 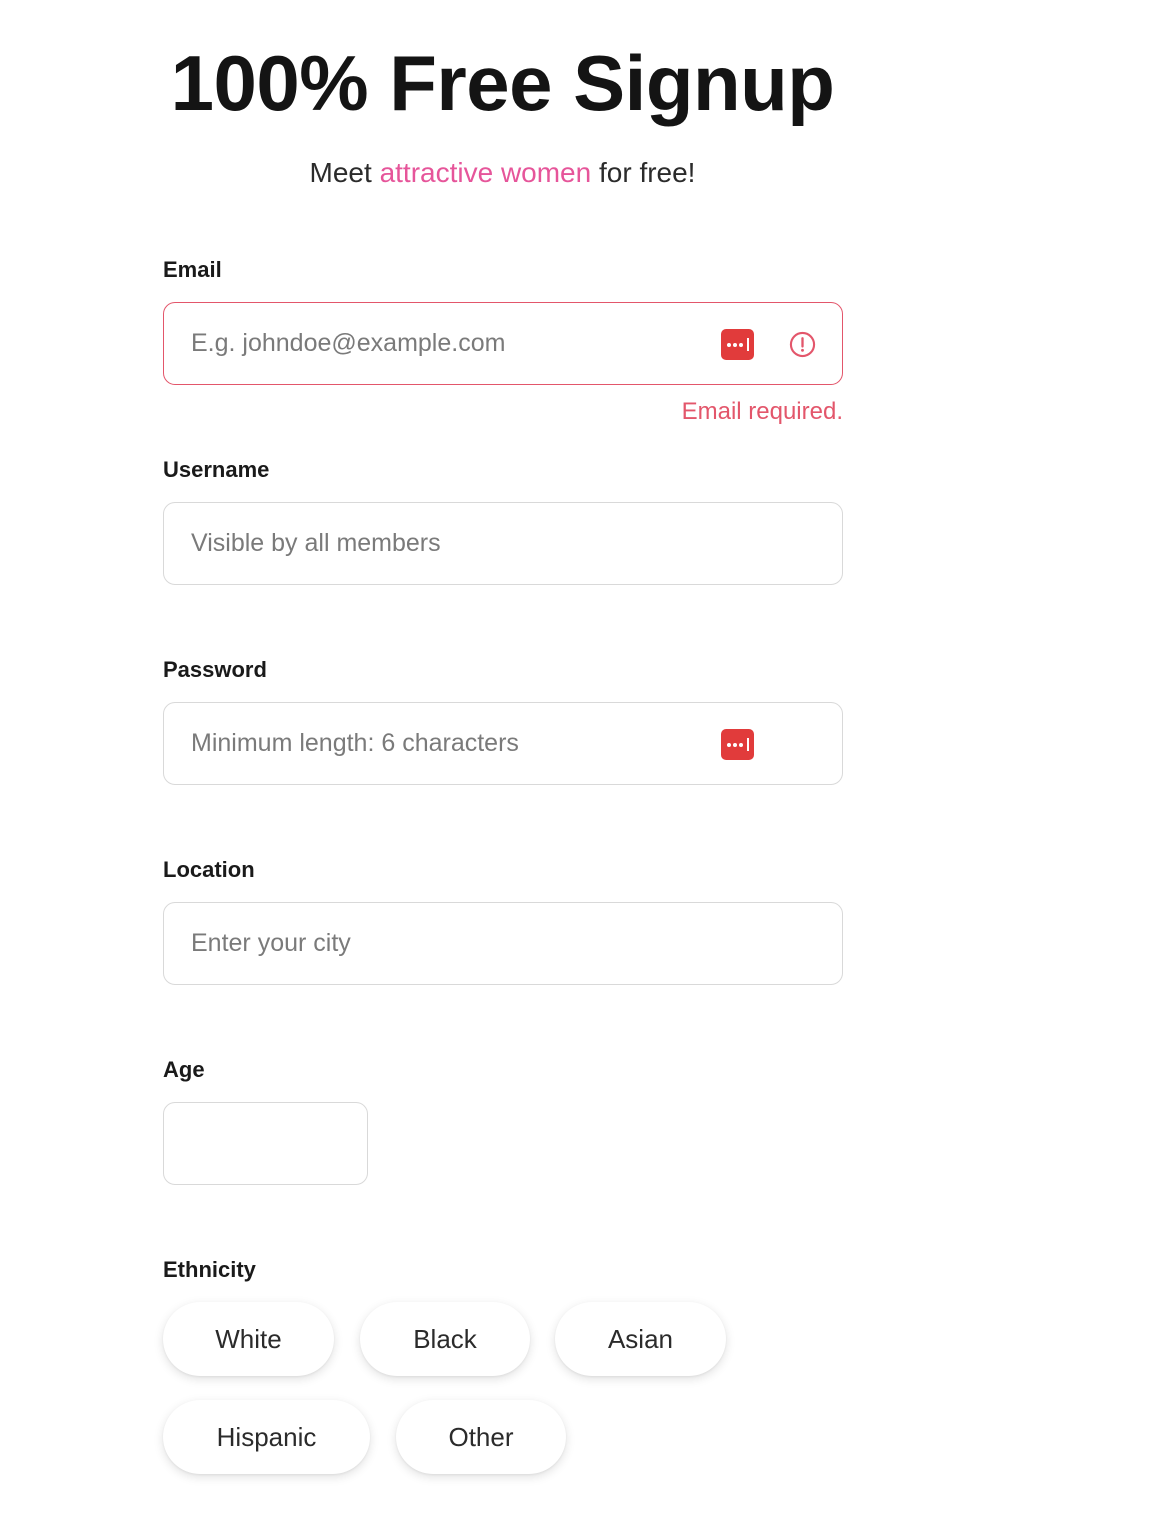 I want to click on password-label: Password, so click(x=215, y=669).